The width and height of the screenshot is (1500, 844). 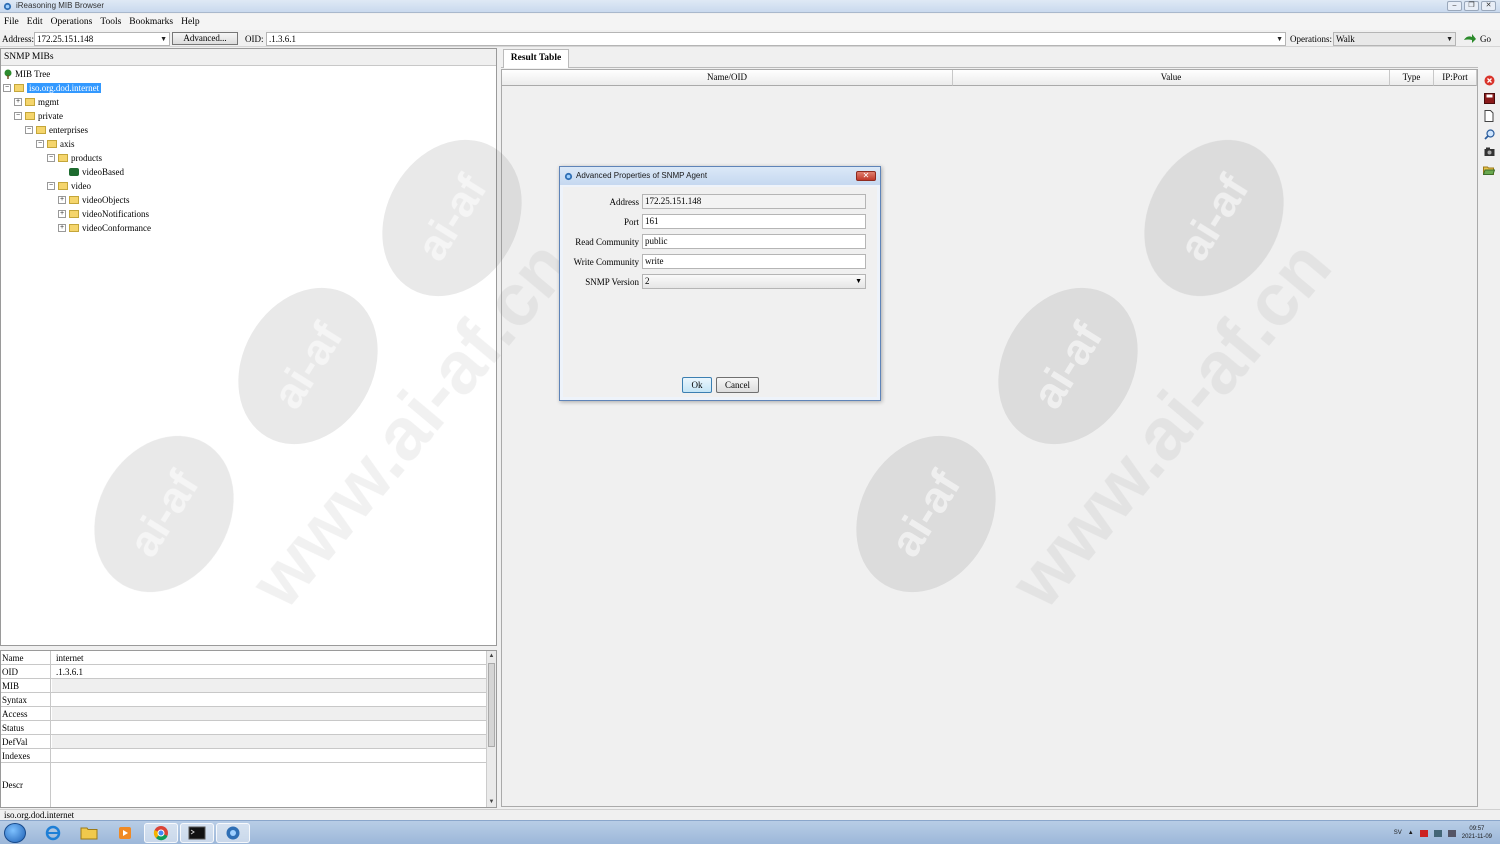 What do you see at coordinates (11, 22) in the screenshot?
I see `menu-file: File` at bounding box center [11, 22].